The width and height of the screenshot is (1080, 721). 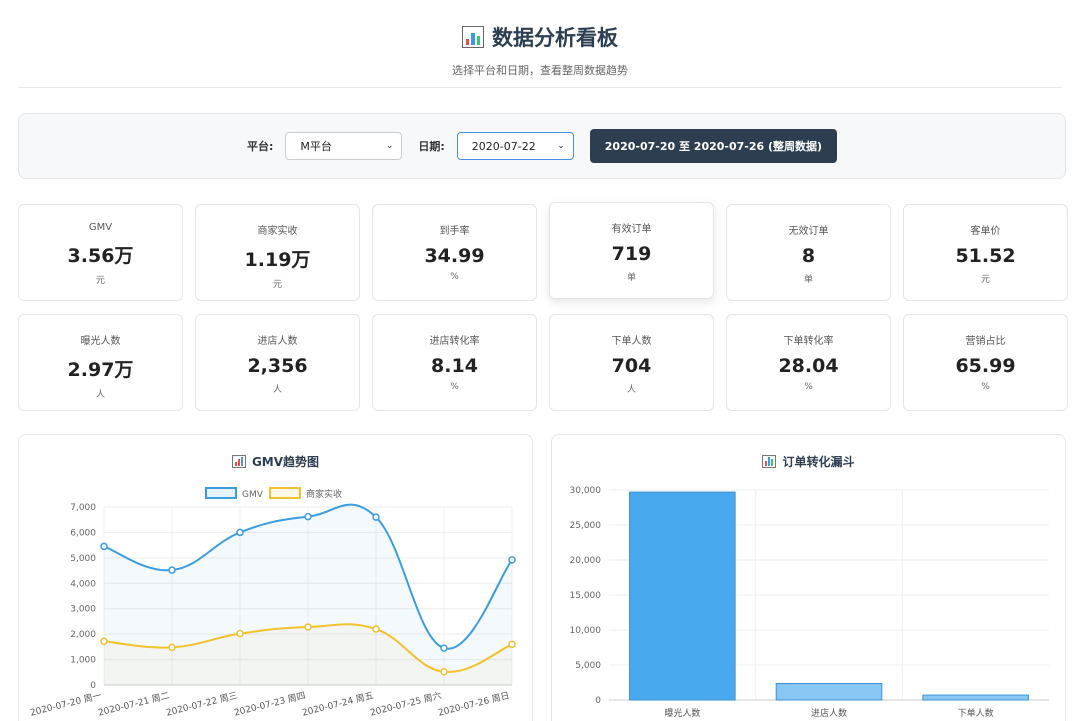 I want to click on y-tick-label: 25,000, so click(x=586, y=526).